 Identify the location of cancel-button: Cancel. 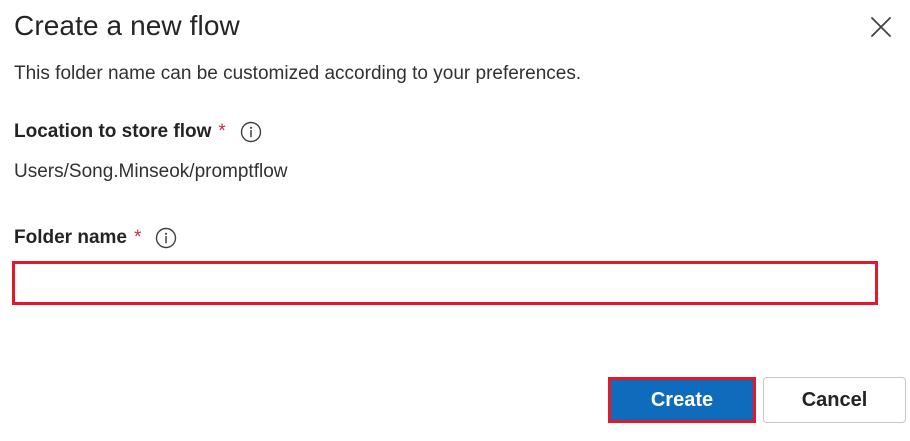
(834, 400).